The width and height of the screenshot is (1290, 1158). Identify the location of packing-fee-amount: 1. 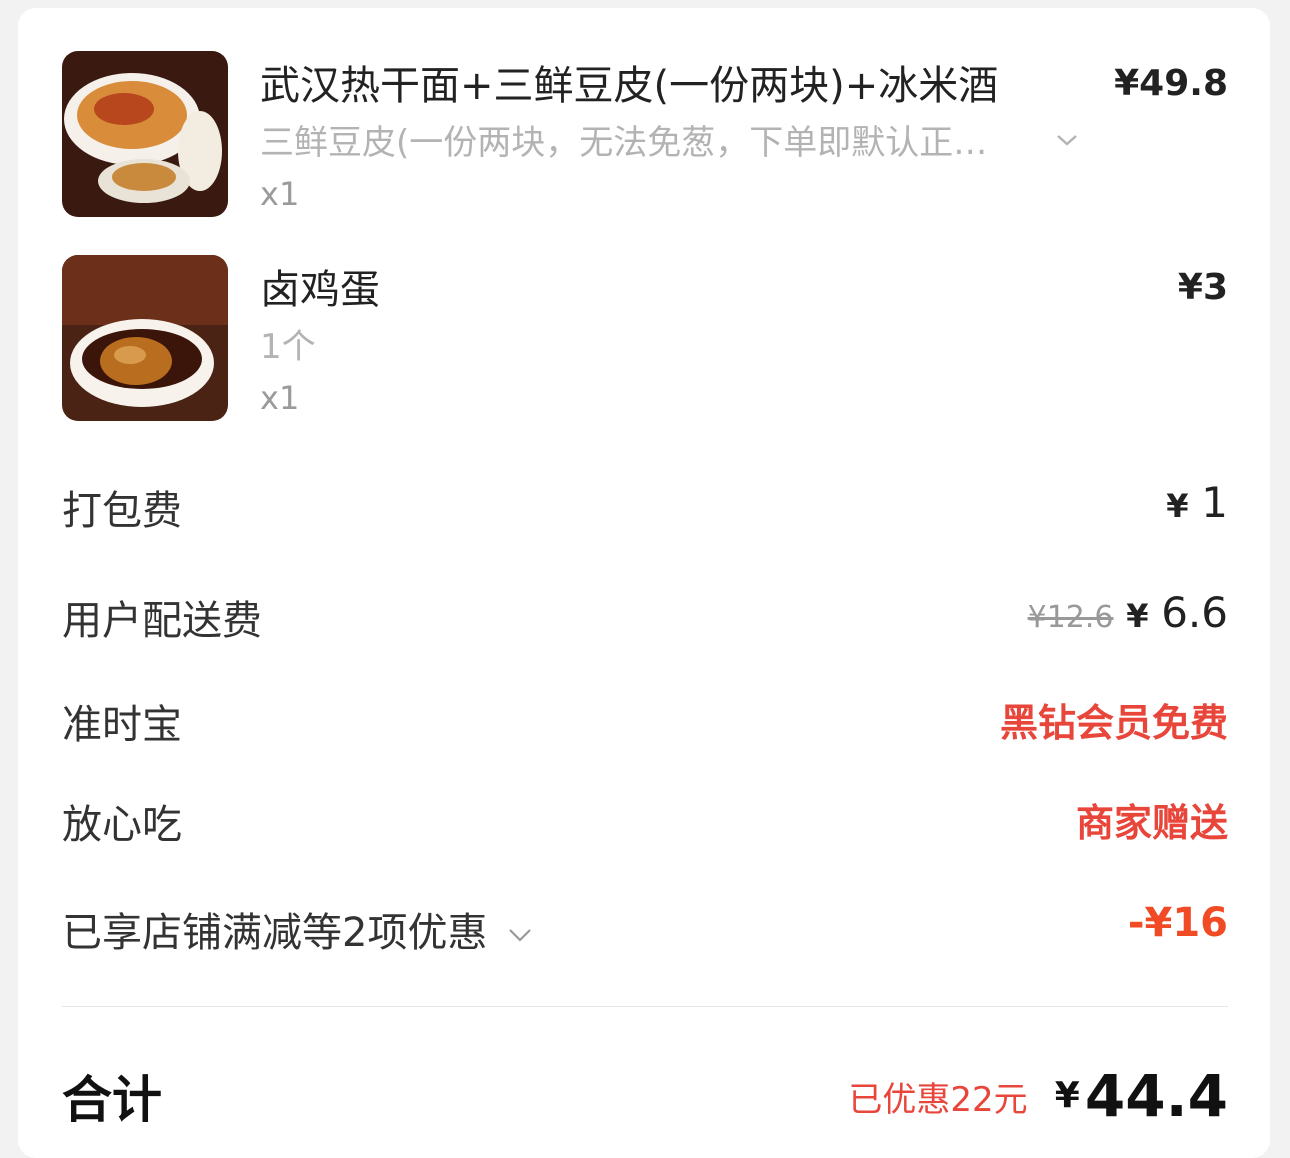
(1214, 502).